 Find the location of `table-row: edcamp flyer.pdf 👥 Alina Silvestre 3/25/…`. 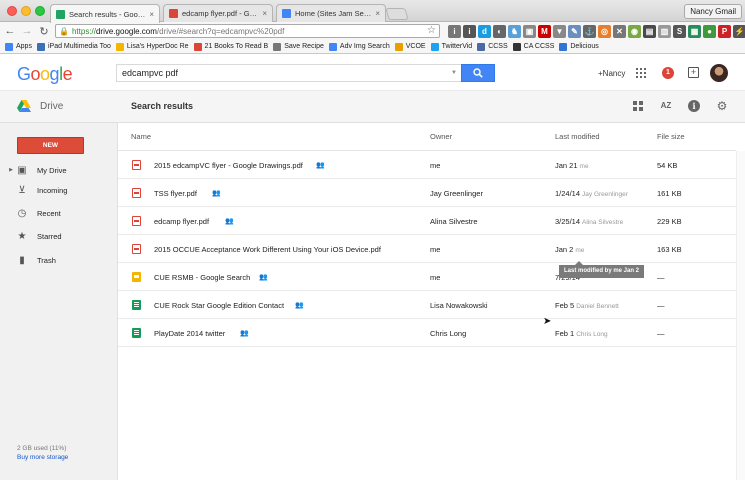

table-row: edcamp flyer.pdf 👥 Alina Silvestre 3/25/… is located at coordinates (427, 221).